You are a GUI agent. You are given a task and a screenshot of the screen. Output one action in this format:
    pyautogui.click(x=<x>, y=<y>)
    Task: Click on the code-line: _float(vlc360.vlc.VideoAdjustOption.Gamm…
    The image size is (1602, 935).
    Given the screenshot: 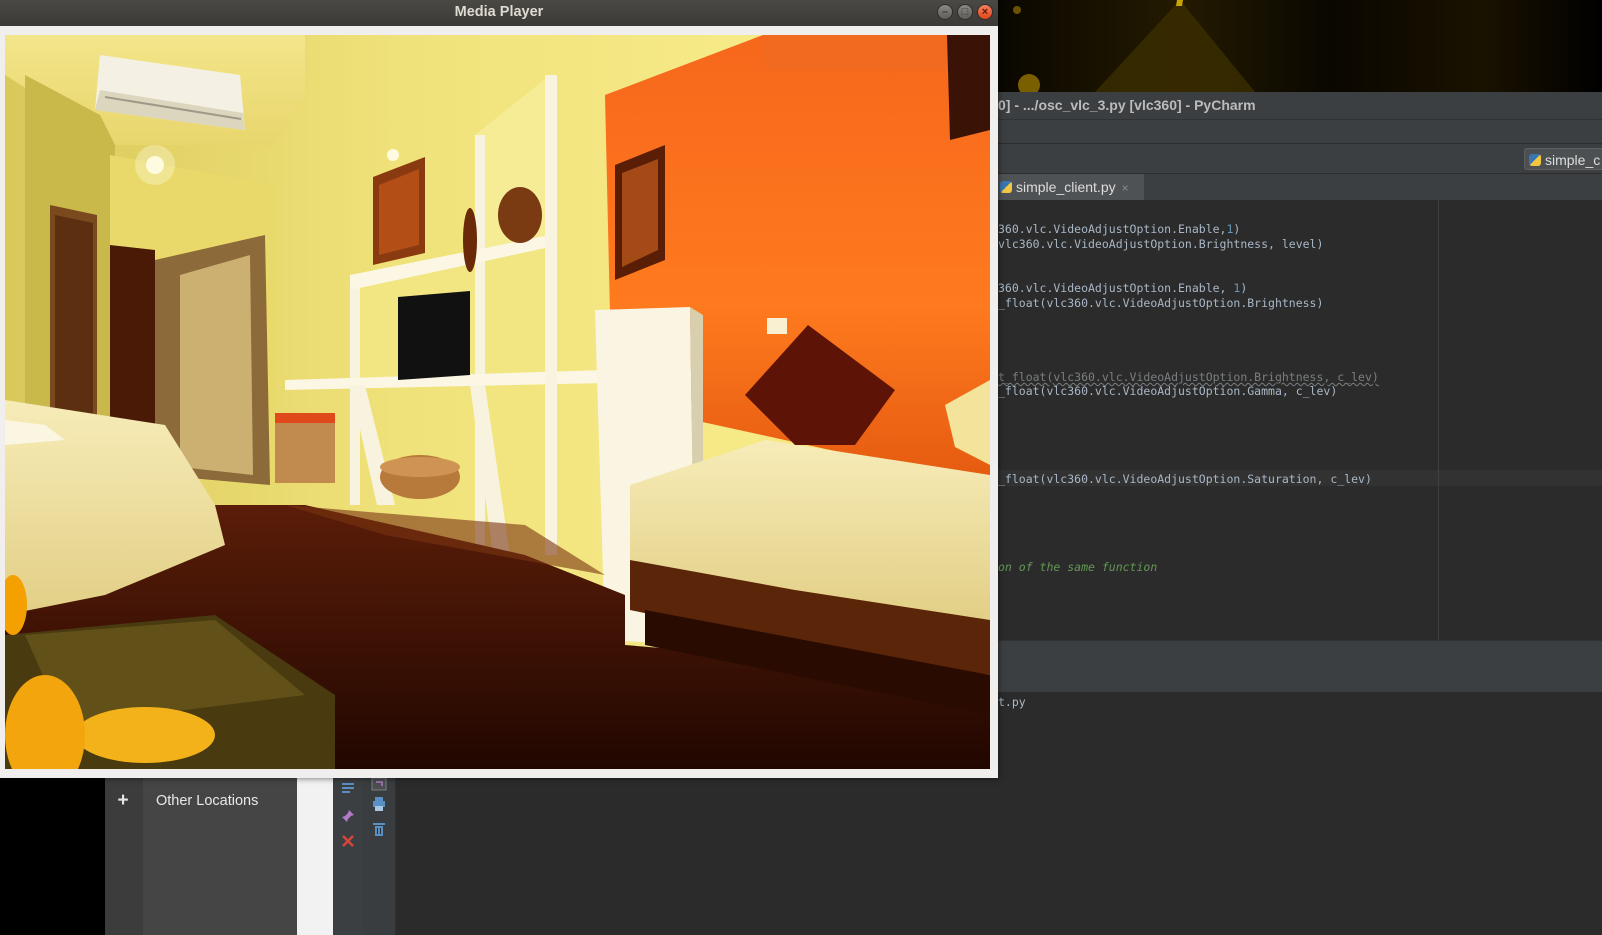 What is the action you would take?
    pyautogui.click(x=1168, y=391)
    